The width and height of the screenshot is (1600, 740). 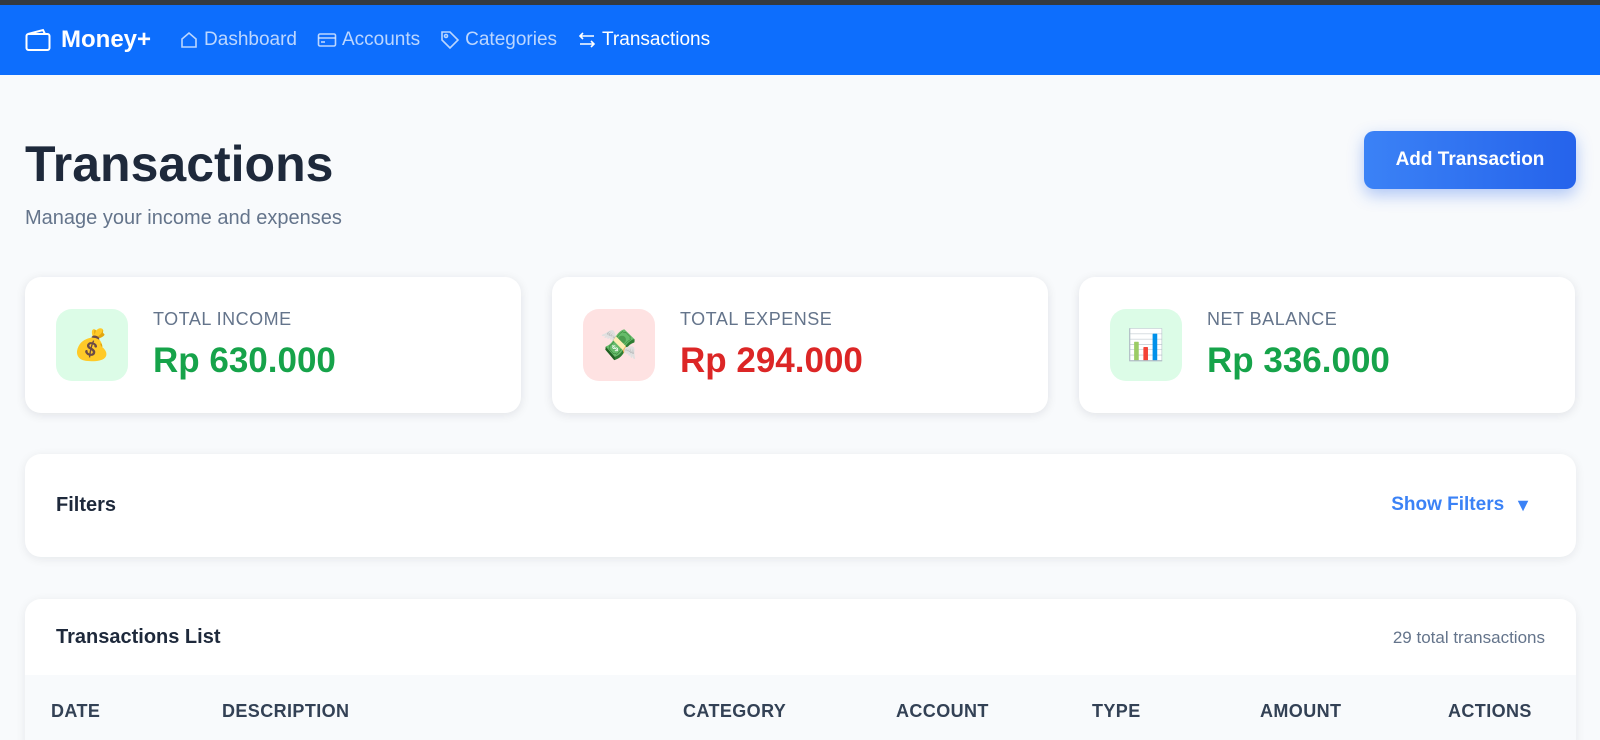 What do you see at coordinates (1523, 504) in the screenshot?
I see `caret-down-icon: ▼` at bounding box center [1523, 504].